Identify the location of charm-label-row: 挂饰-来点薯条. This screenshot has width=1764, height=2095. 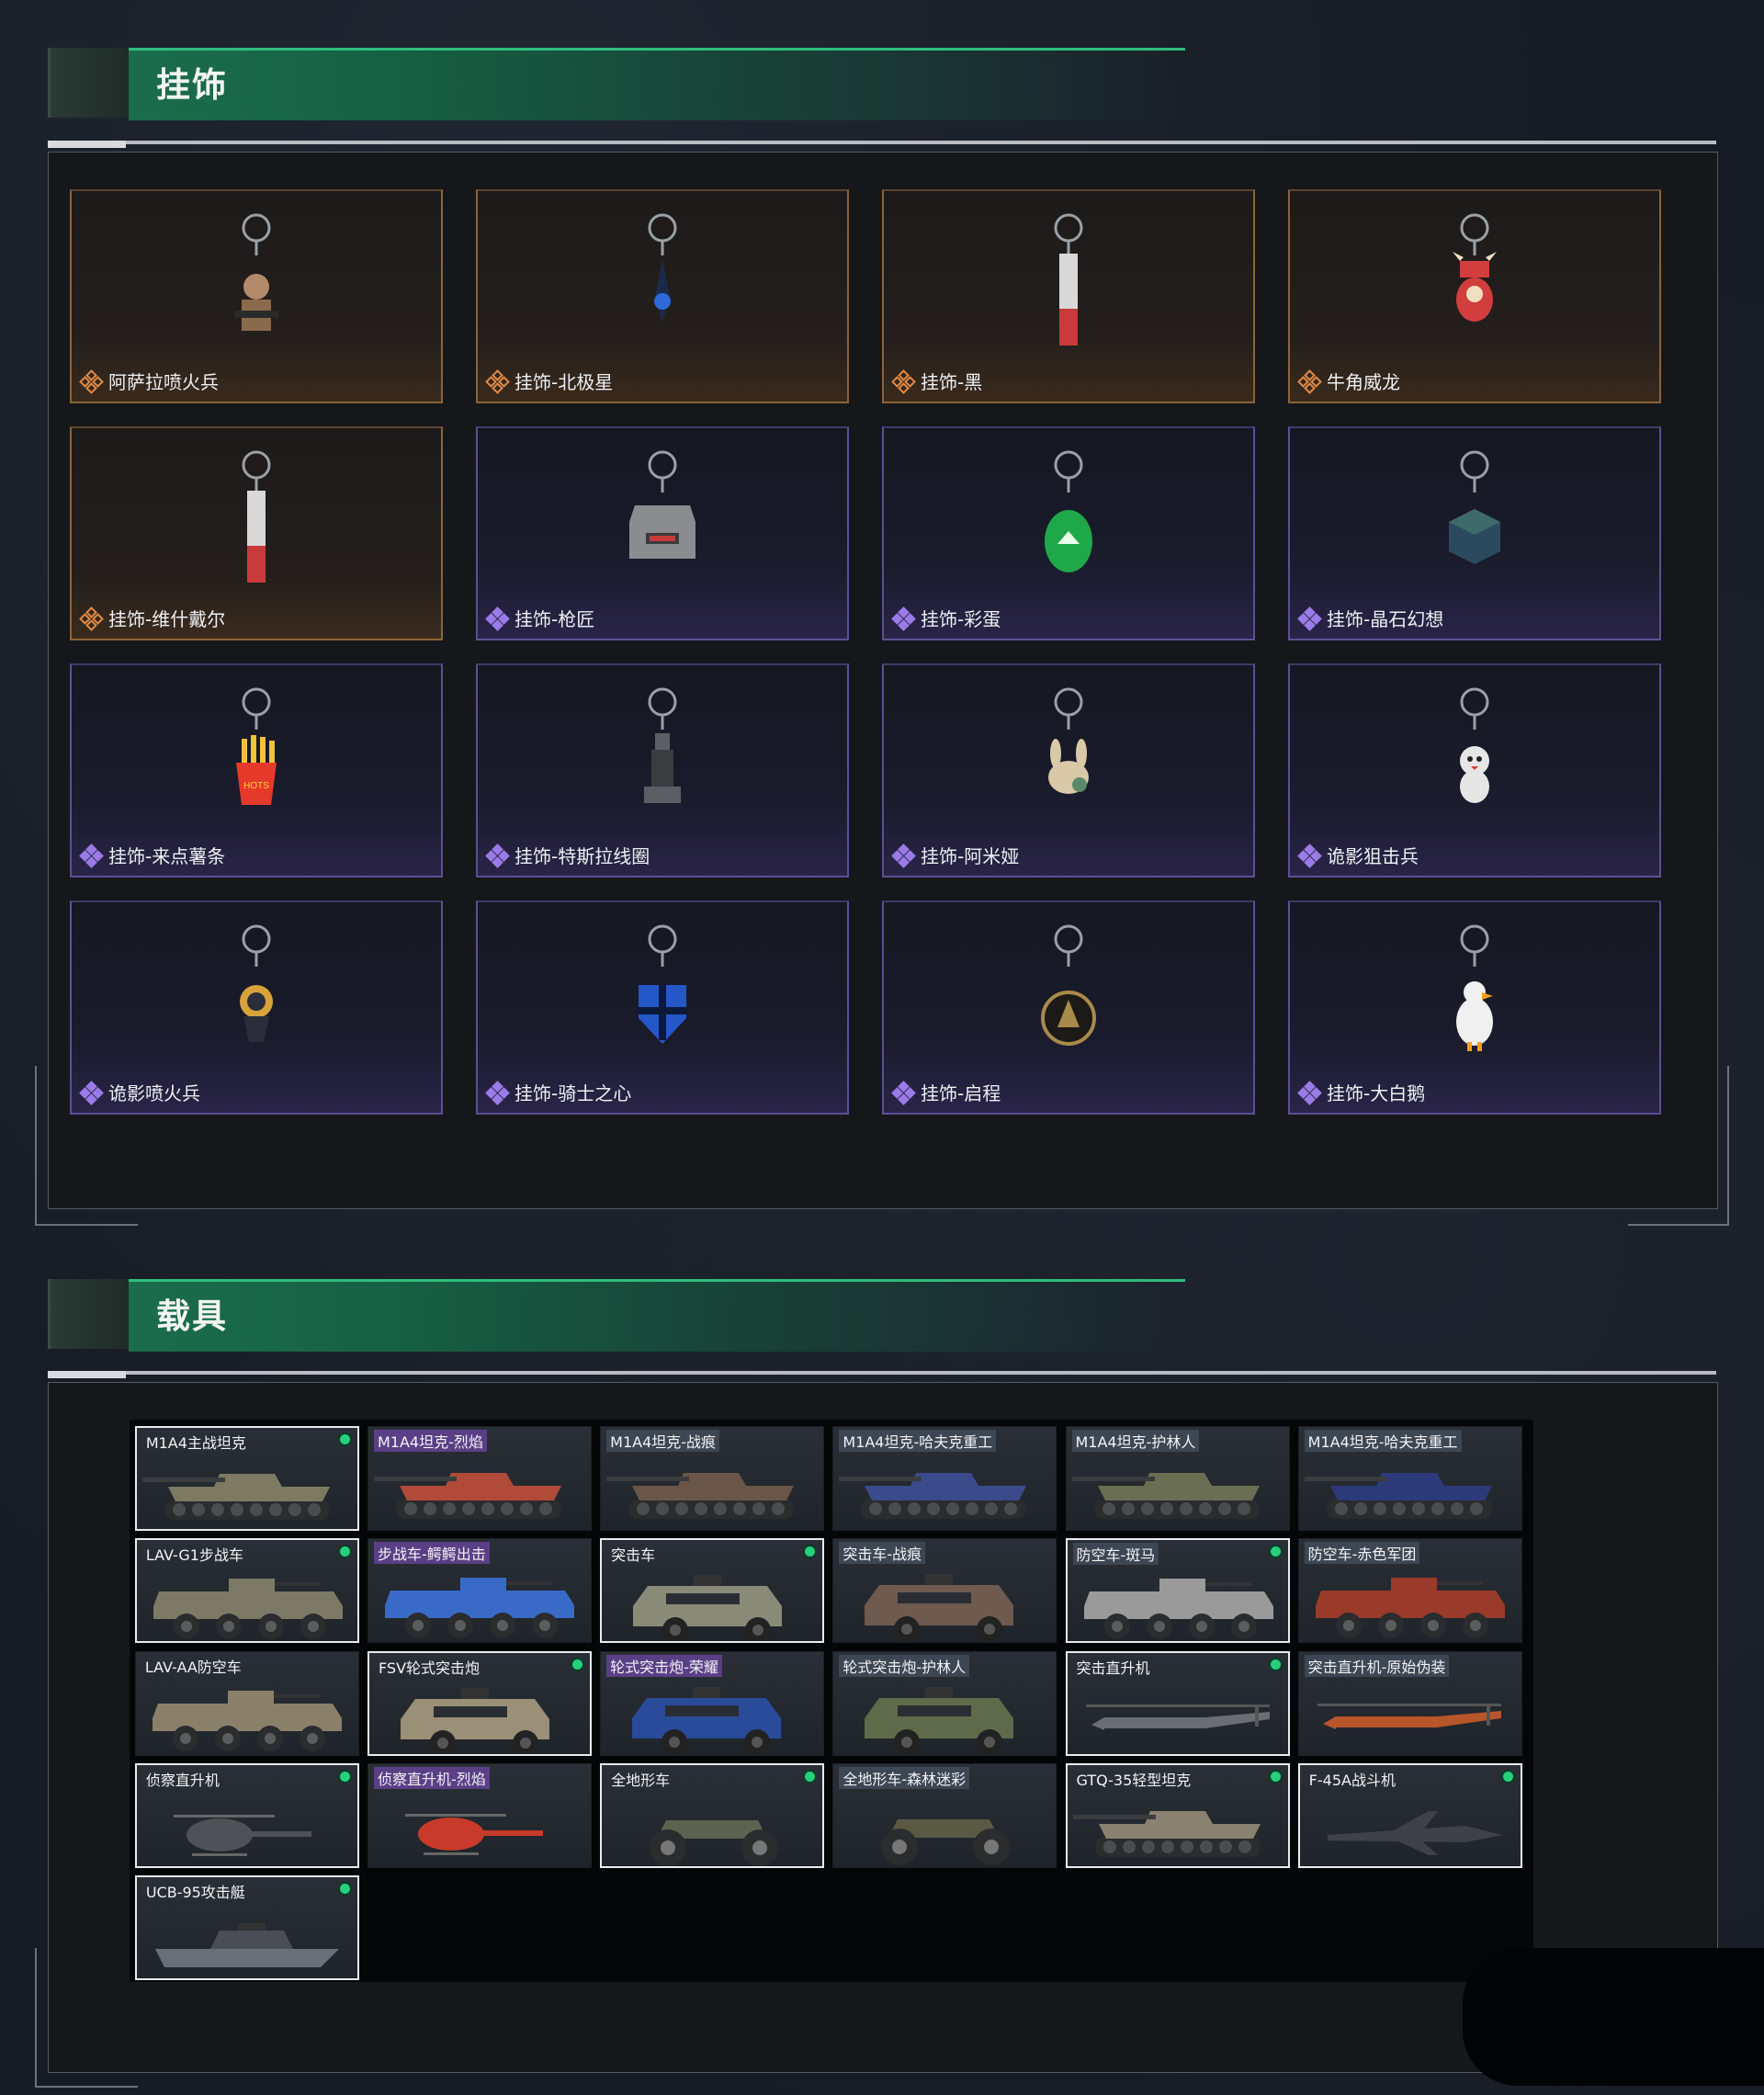
(152, 855).